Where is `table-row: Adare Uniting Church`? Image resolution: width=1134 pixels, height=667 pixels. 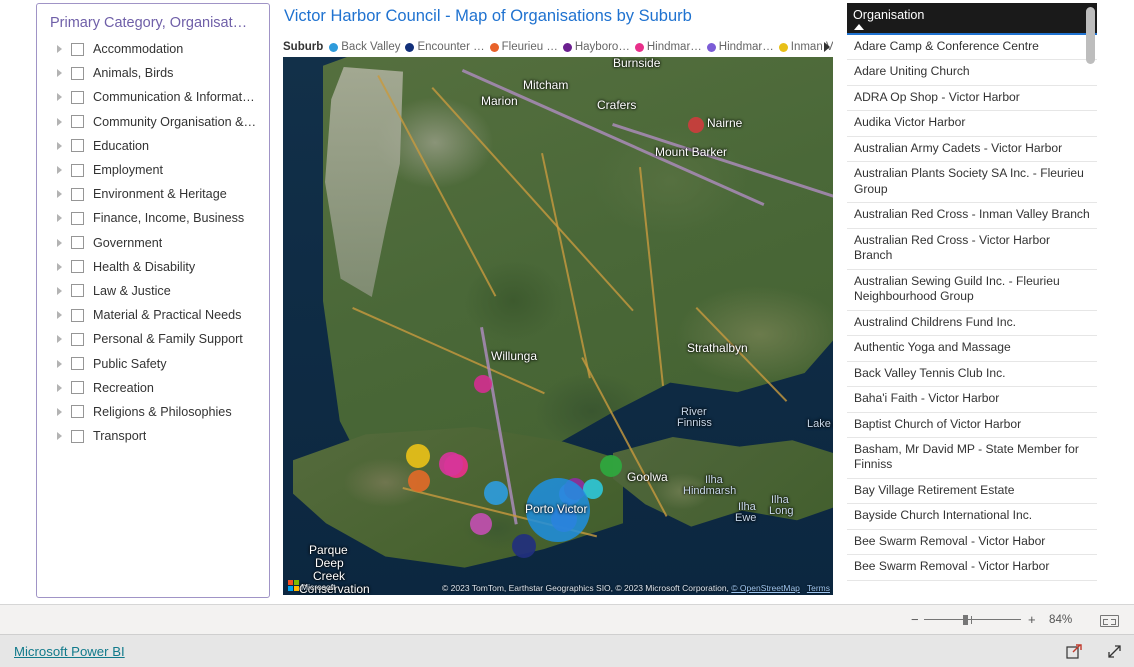 table-row: Adare Uniting Church is located at coordinates (972, 73).